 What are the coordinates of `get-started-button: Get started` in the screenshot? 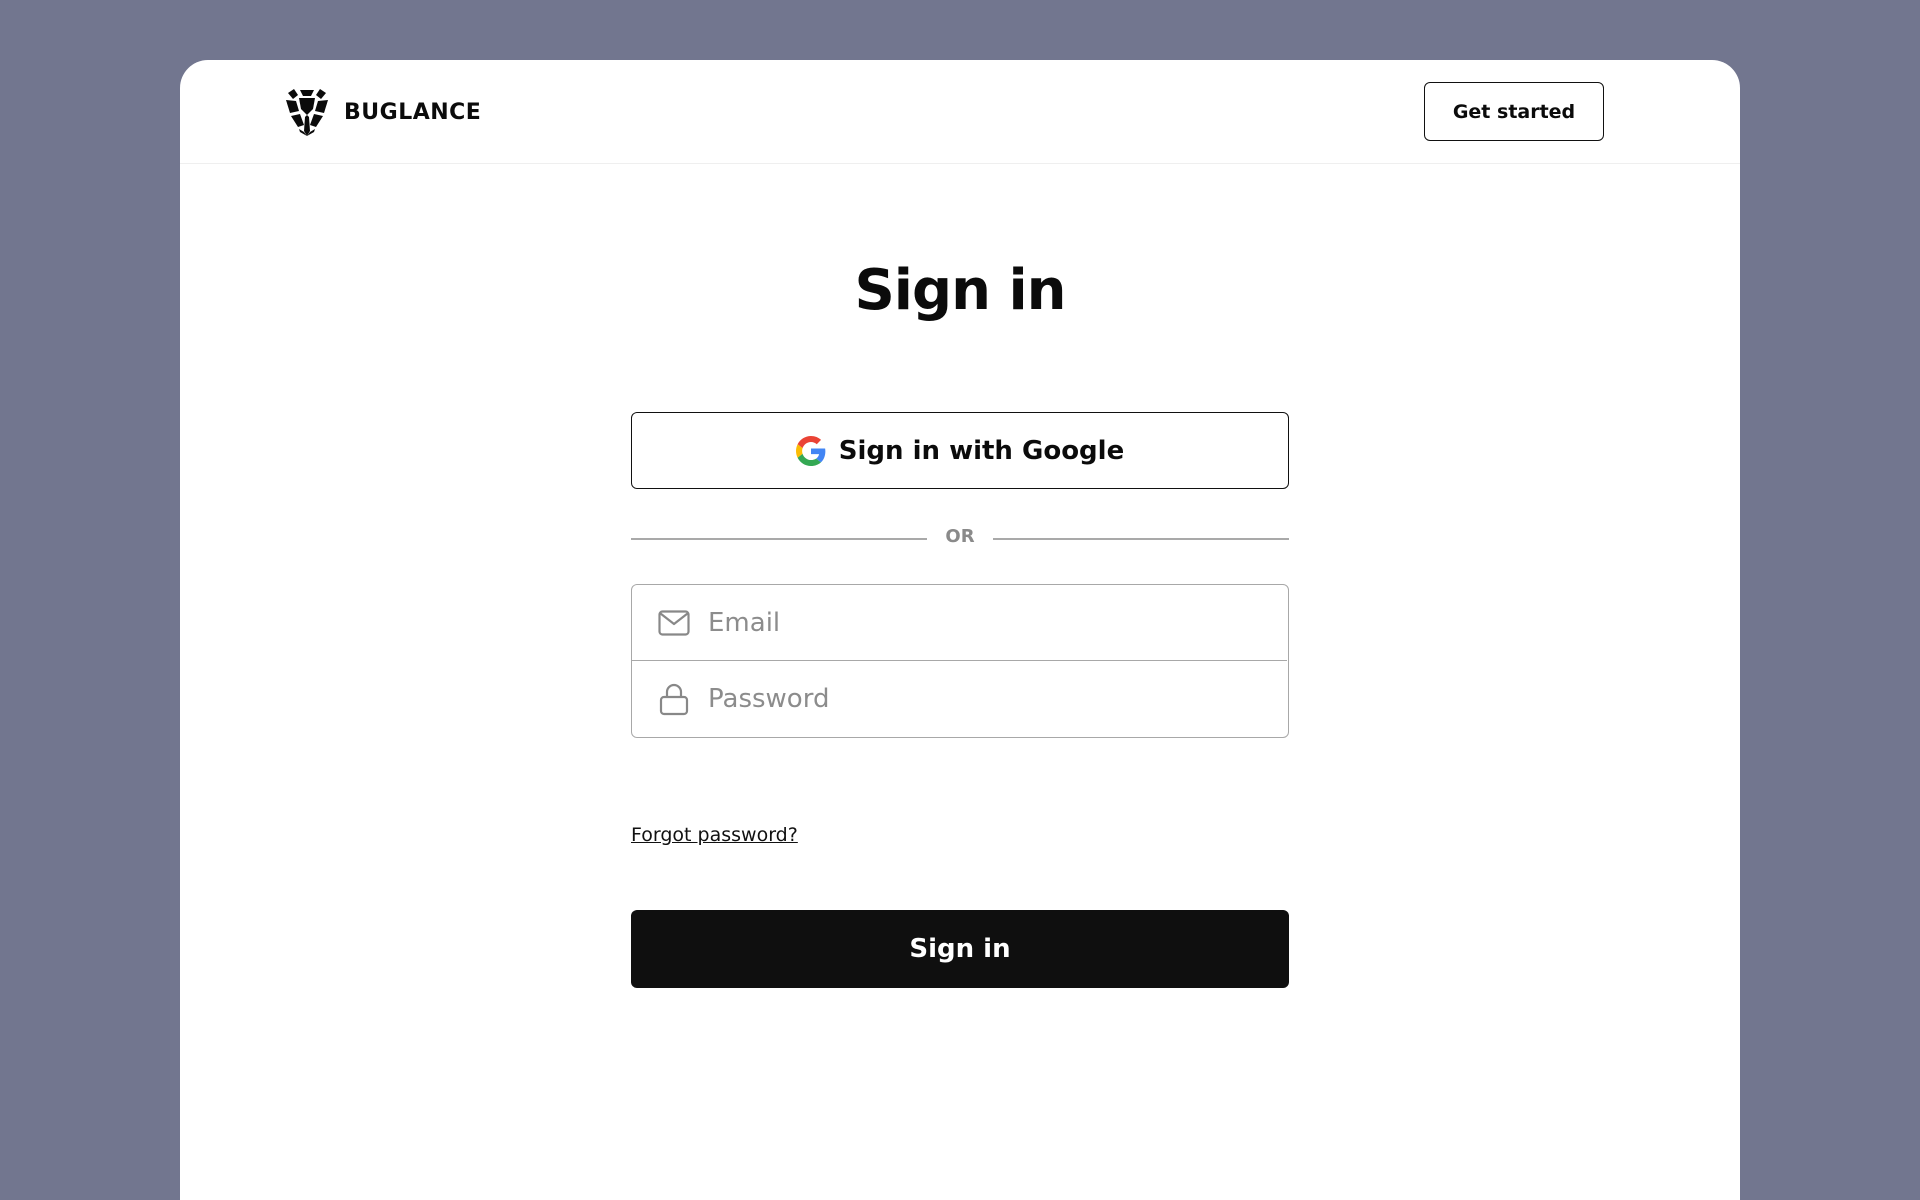 It's located at (1514, 111).